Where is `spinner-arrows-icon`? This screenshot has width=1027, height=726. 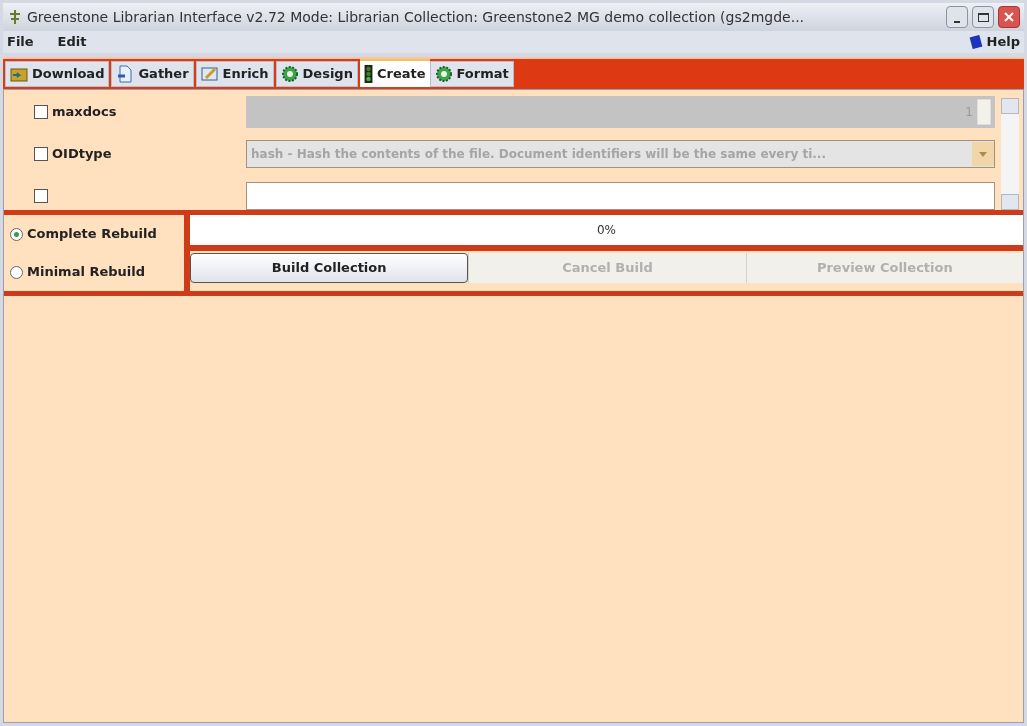
spinner-arrows-icon is located at coordinates (984, 112).